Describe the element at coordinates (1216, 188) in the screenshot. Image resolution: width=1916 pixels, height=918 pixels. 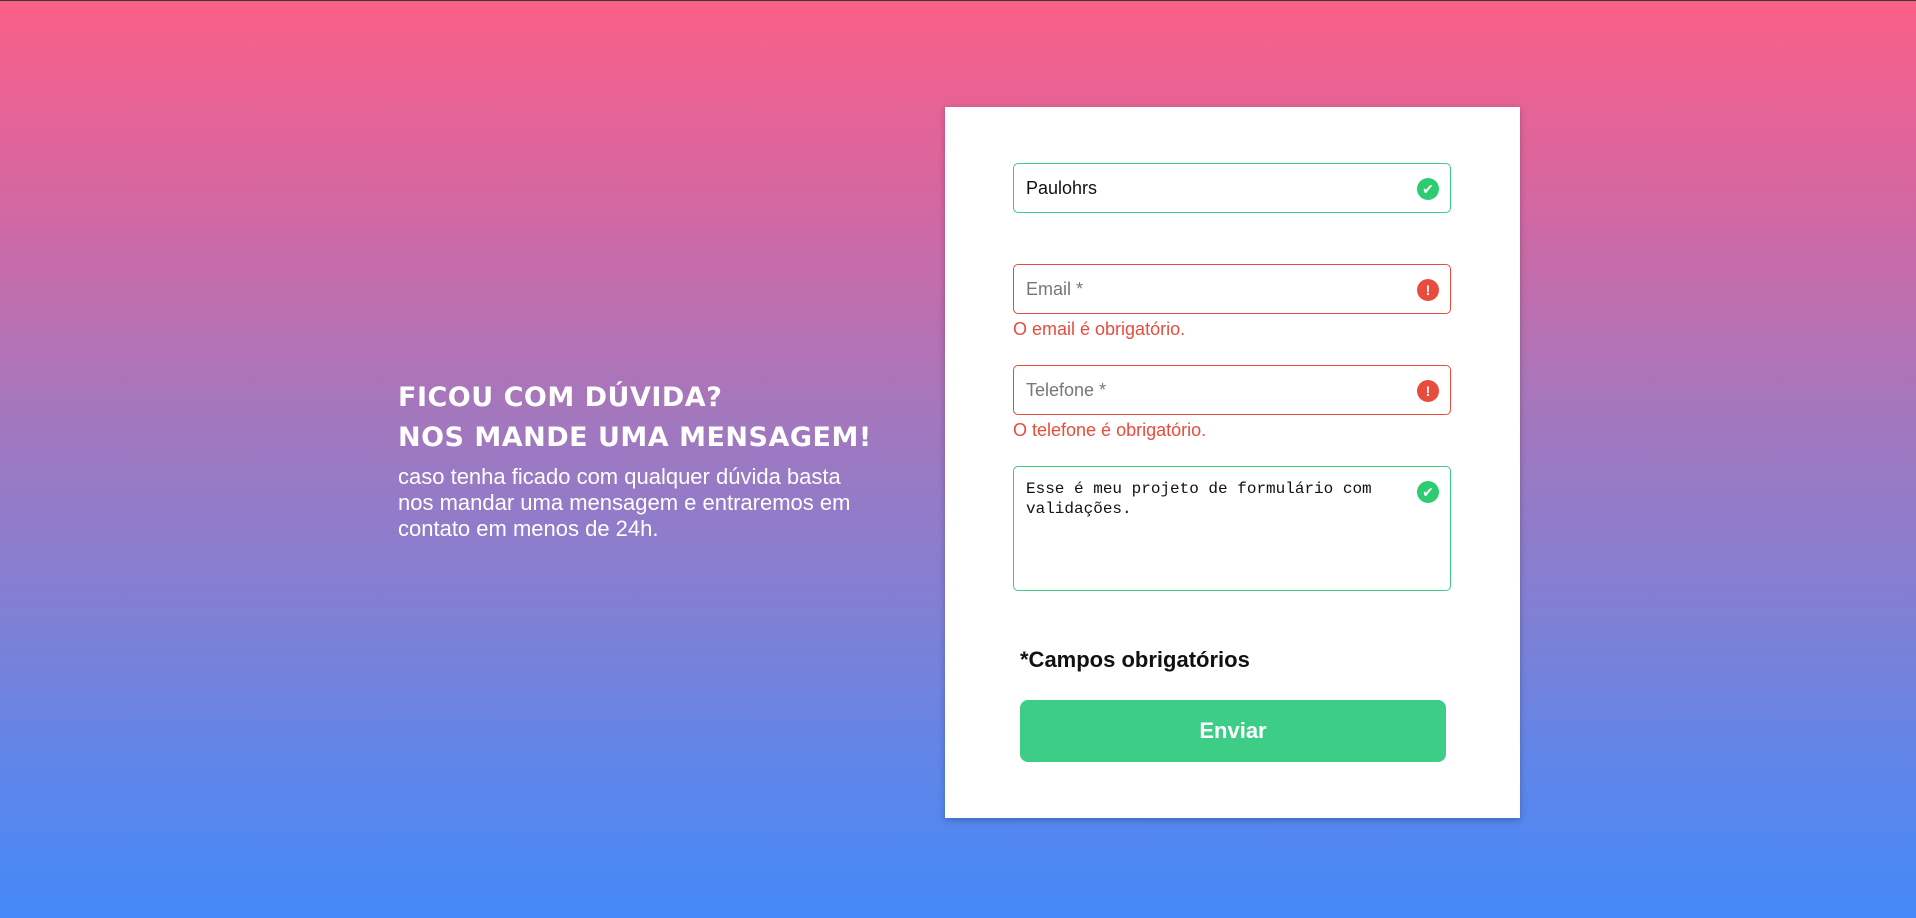
I see `name-input` at that location.